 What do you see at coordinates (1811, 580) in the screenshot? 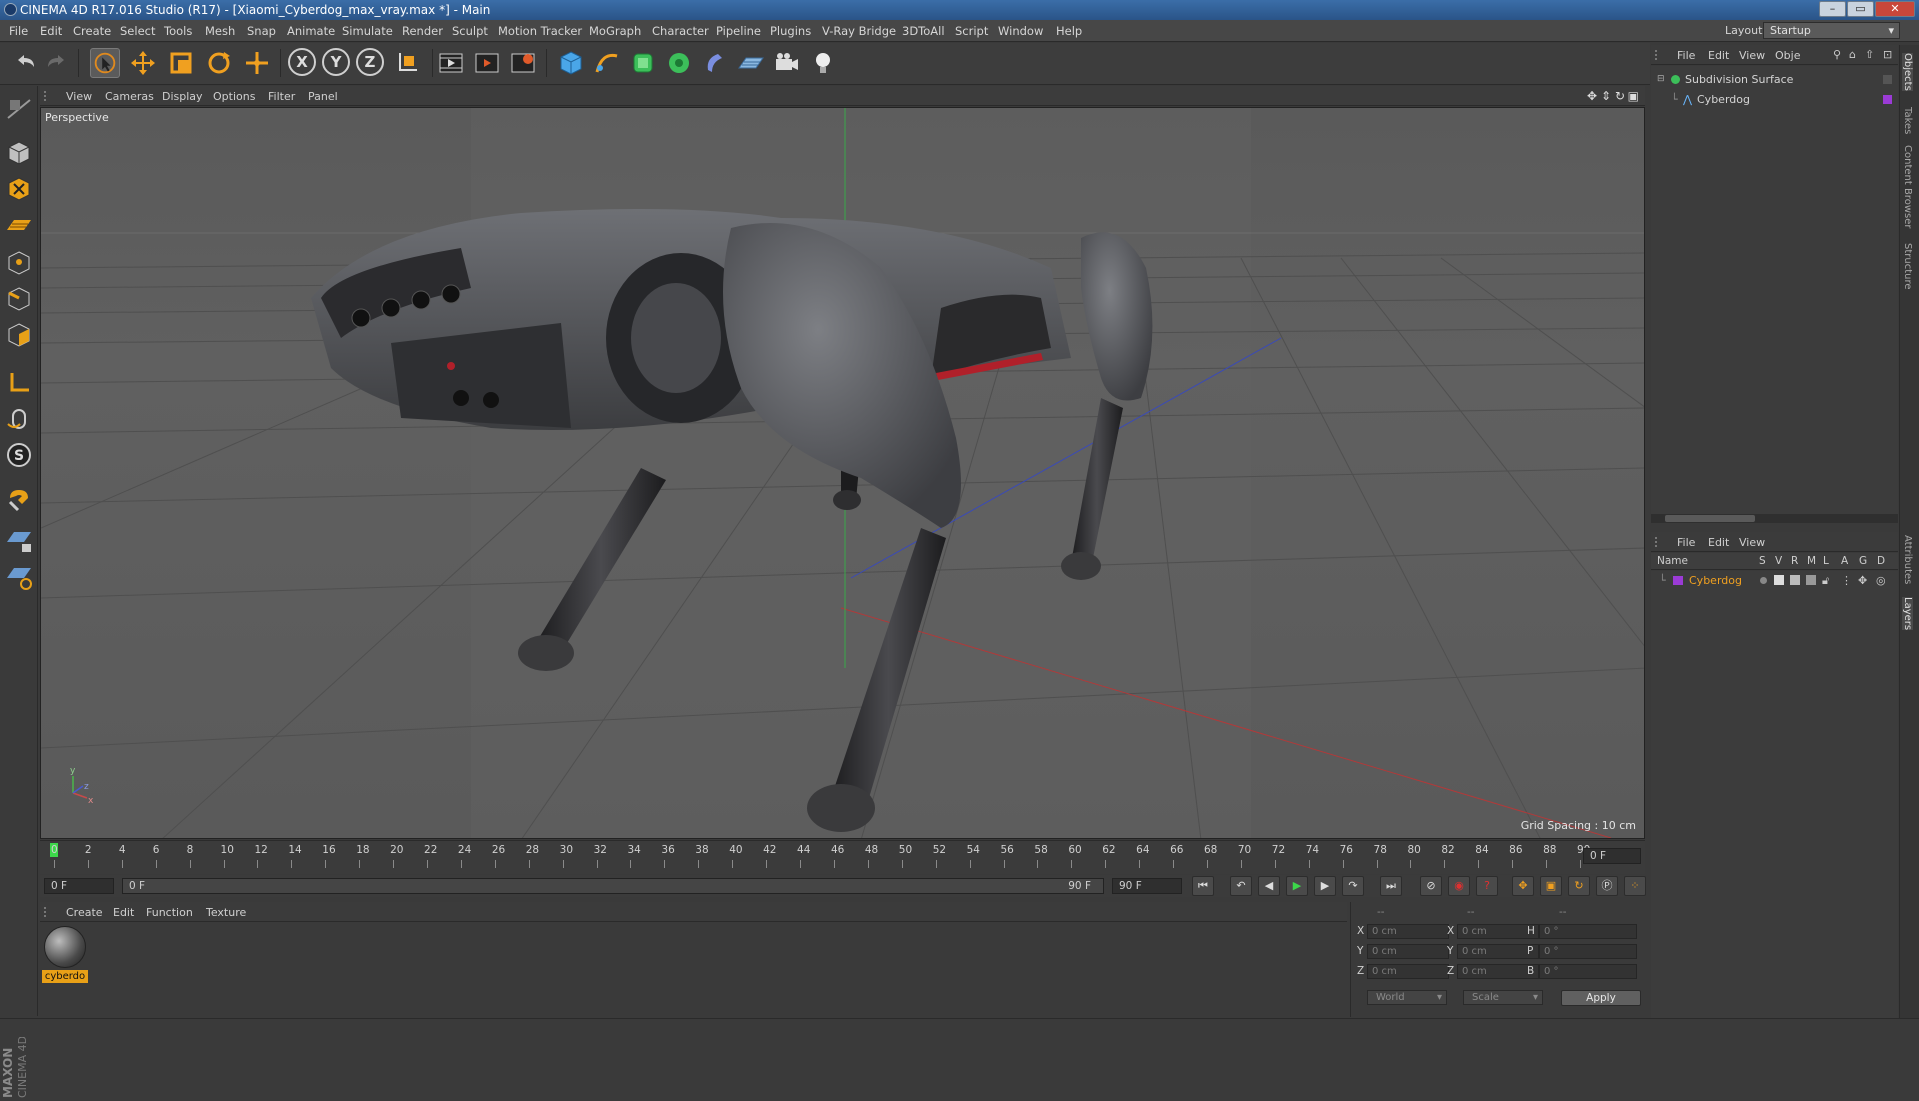
I see `manager-toggle-icon` at bounding box center [1811, 580].